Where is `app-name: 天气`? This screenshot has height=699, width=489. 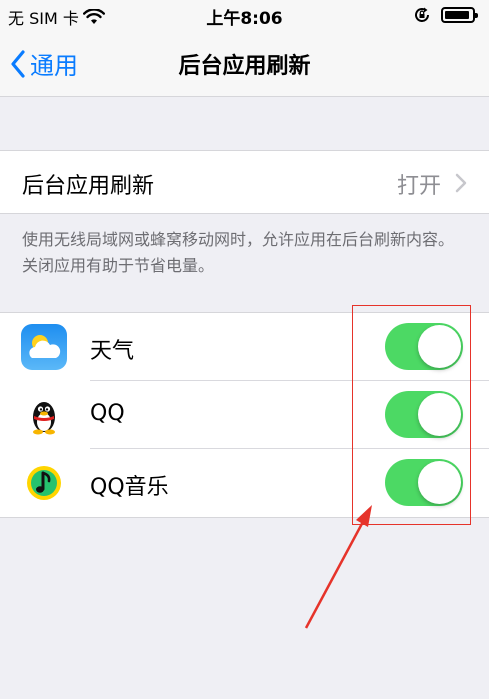
app-name: 天气 is located at coordinates (112, 351).